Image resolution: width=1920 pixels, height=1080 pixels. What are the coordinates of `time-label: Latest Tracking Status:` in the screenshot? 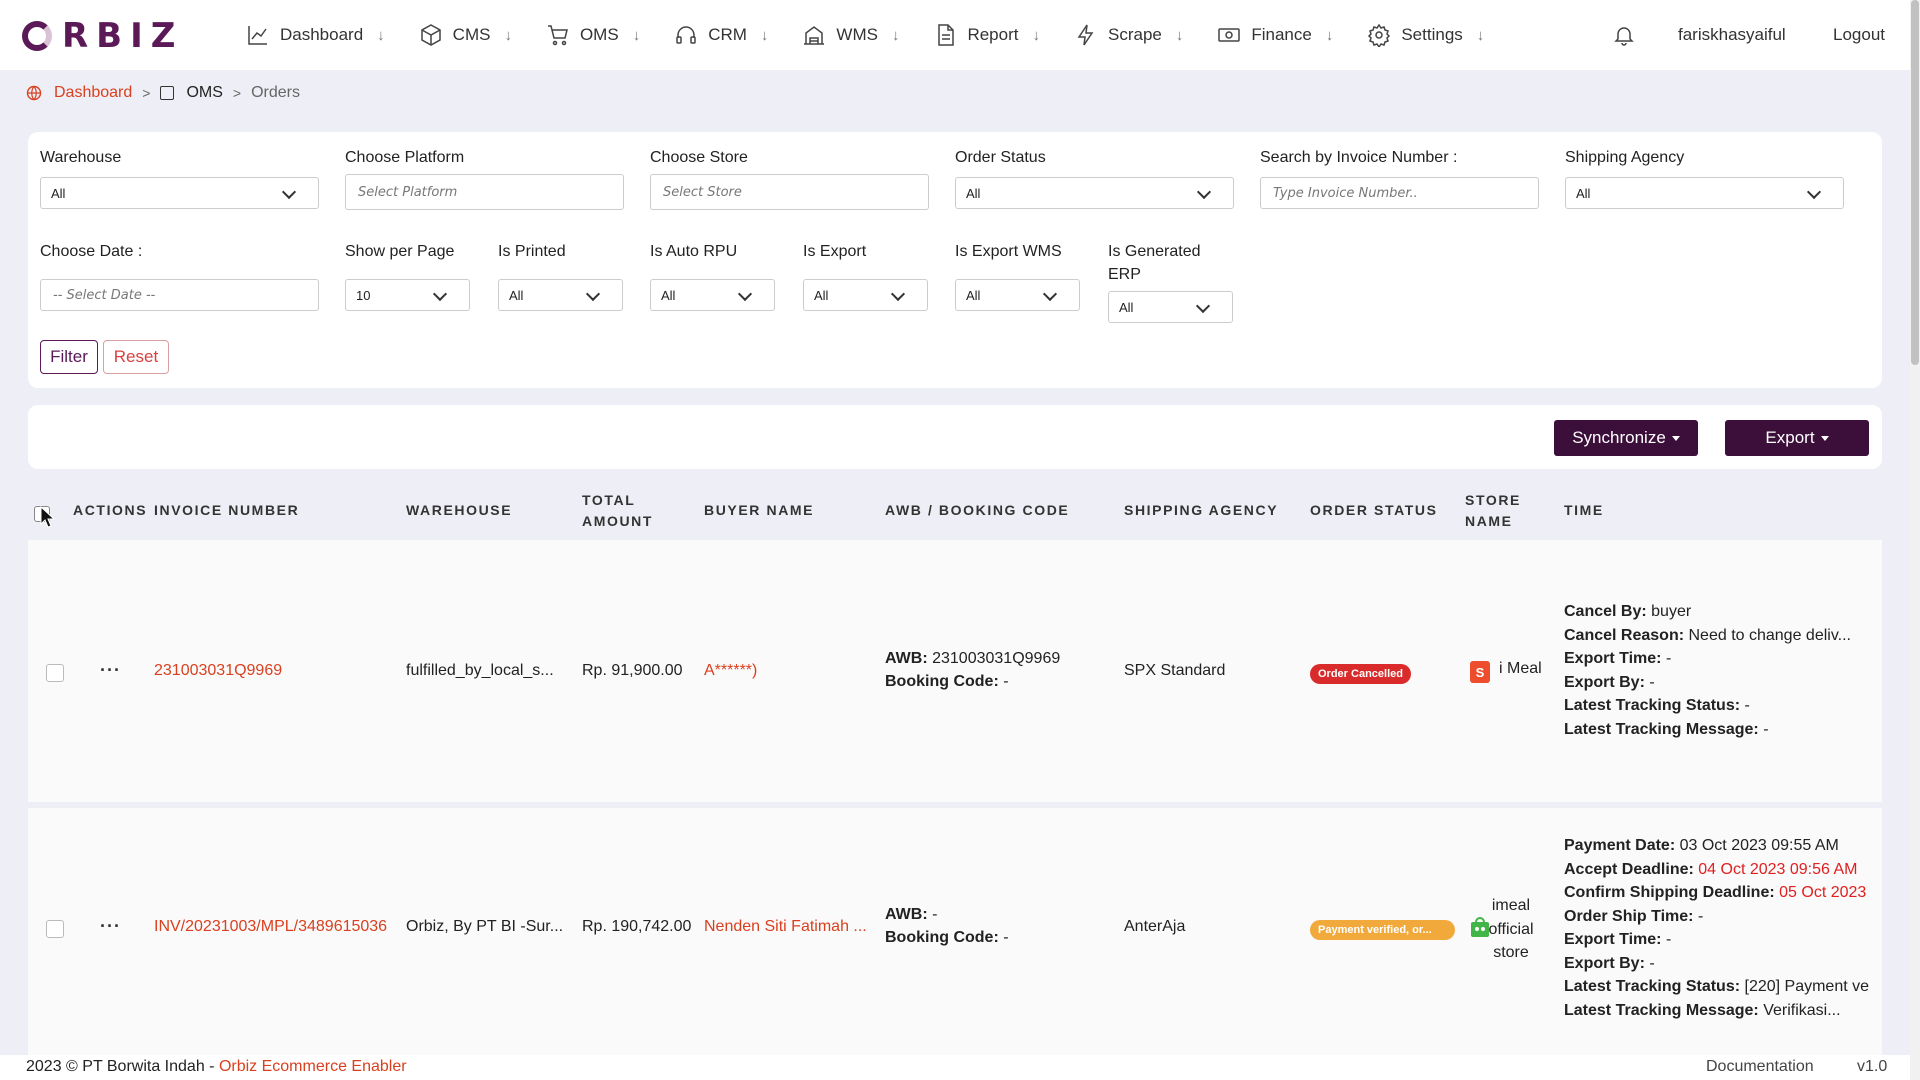 It's located at (1652, 986).